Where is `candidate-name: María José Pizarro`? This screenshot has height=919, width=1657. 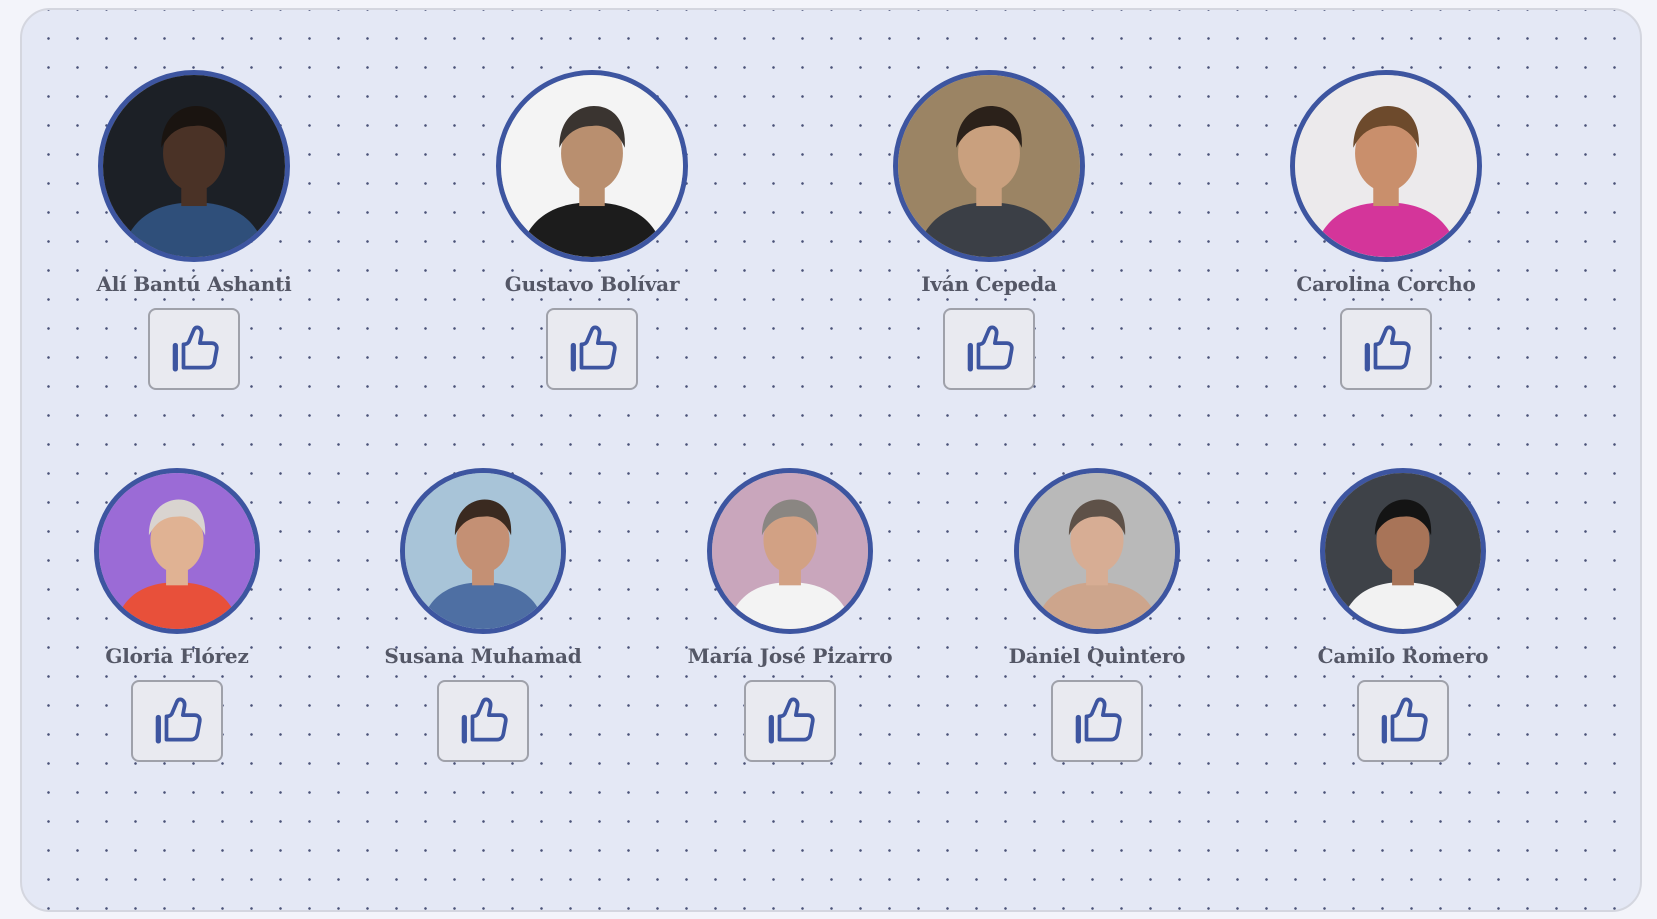 candidate-name: María José Pizarro is located at coordinates (790, 656).